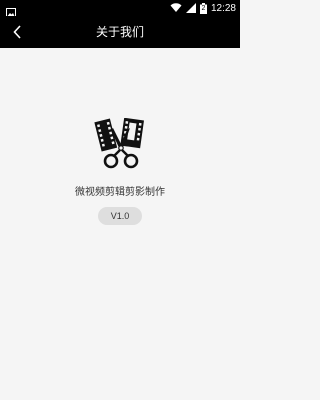 The height and width of the screenshot is (400, 320). Describe the element at coordinates (120, 192) in the screenshot. I see `app-name: 微视频剪辑剪影制作` at that location.